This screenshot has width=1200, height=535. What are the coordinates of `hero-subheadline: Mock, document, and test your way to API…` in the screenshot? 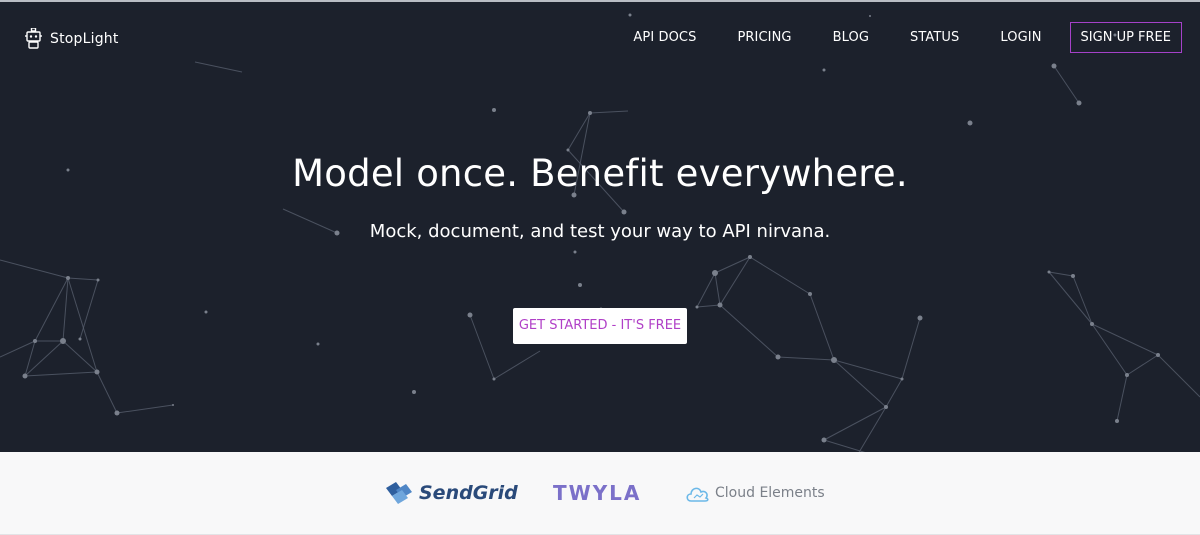 It's located at (600, 231).